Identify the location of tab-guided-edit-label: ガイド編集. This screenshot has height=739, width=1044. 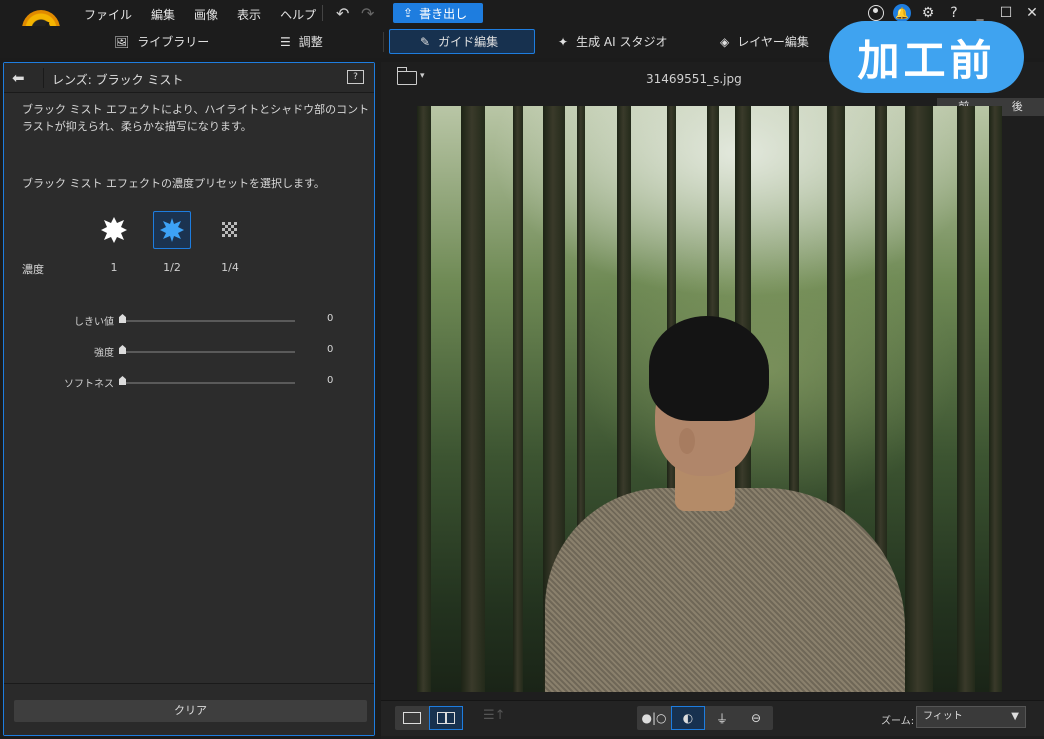
(468, 42).